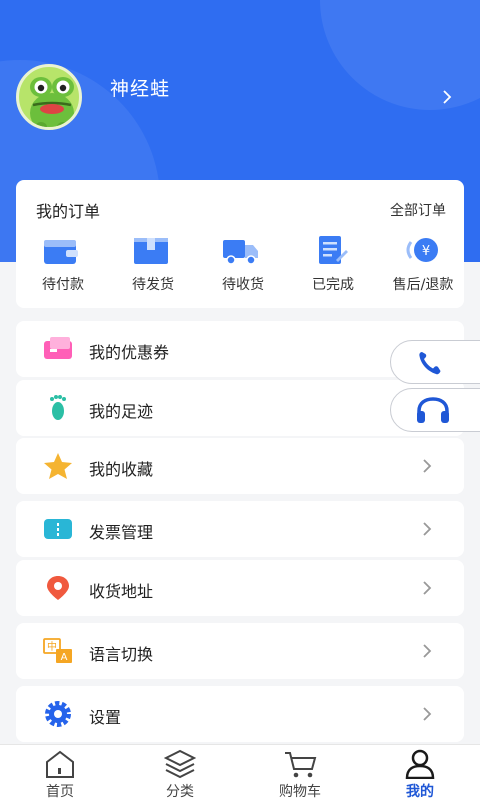 The height and width of the screenshot is (800, 480). I want to click on completed-document-icon, so click(333, 250).